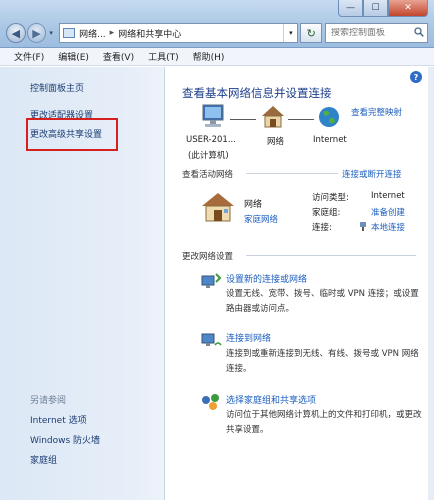 The height and width of the screenshot is (500, 434). Describe the element at coordinates (290, 33) in the screenshot. I see `address-dropdown-icon: ▾` at that location.